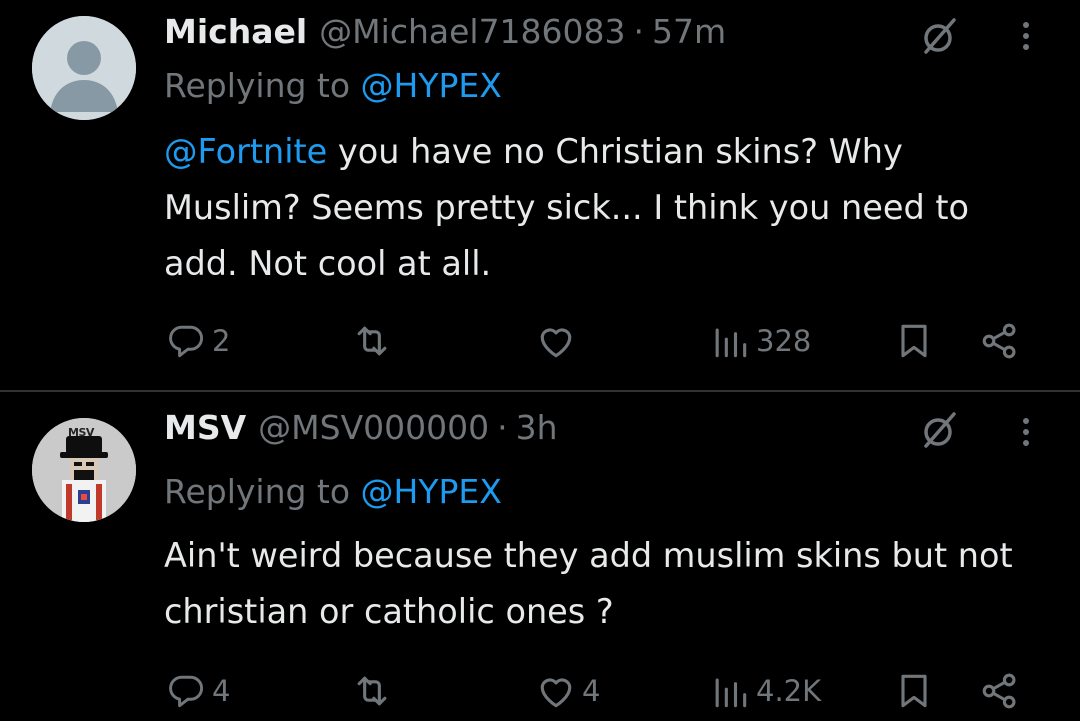 This screenshot has width=1080, height=721. I want to click on tweet-header: Michael @Michael7186083 · 57m, so click(445, 31).